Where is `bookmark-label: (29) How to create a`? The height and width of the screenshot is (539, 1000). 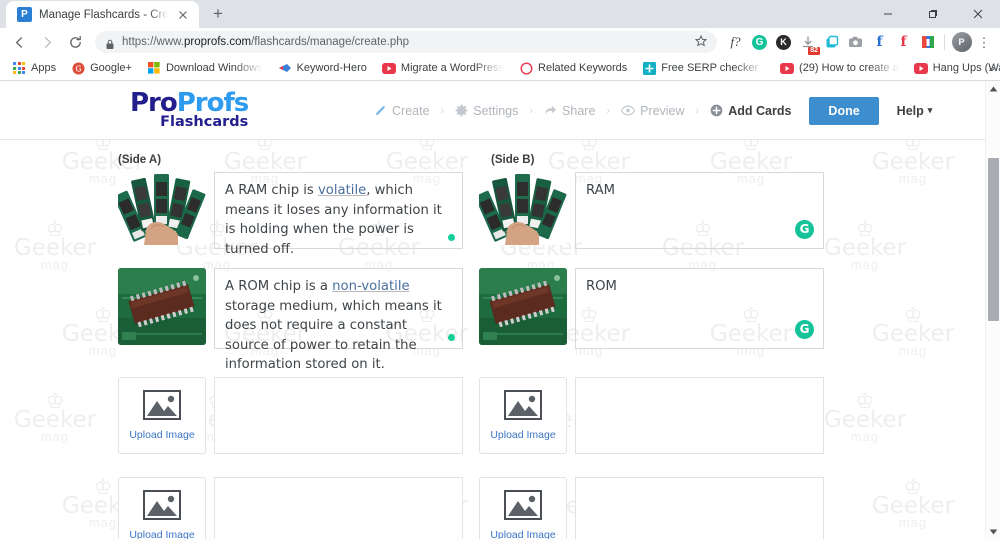
bookmark-label: (29) How to create a is located at coordinates (849, 68).